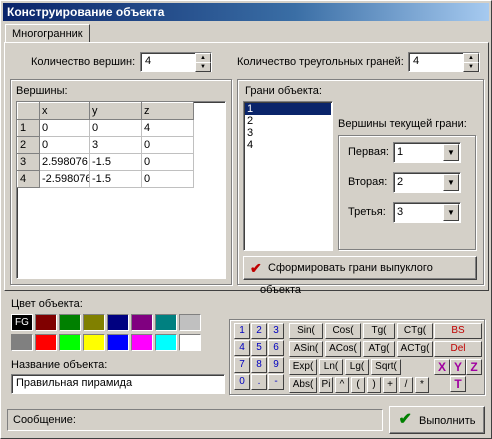  Describe the element at coordinates (474, 367) in the screenshot. I see `var-z-button: Z` at that location.